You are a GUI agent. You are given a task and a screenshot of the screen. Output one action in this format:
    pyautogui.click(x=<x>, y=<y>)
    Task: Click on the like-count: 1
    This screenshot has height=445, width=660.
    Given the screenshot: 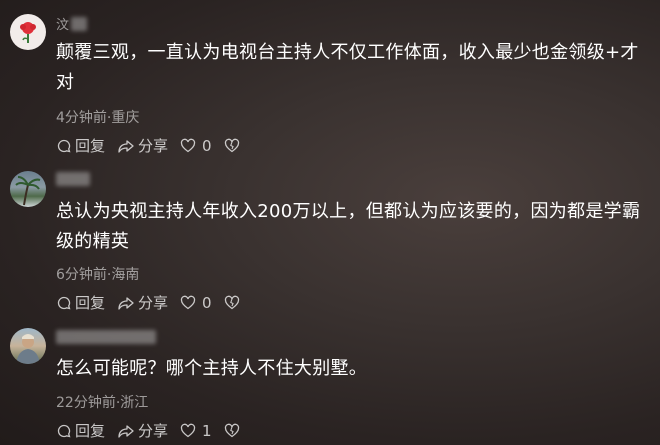 What is the action you would take?
    pyautogui.click(x=207, y=430)
    